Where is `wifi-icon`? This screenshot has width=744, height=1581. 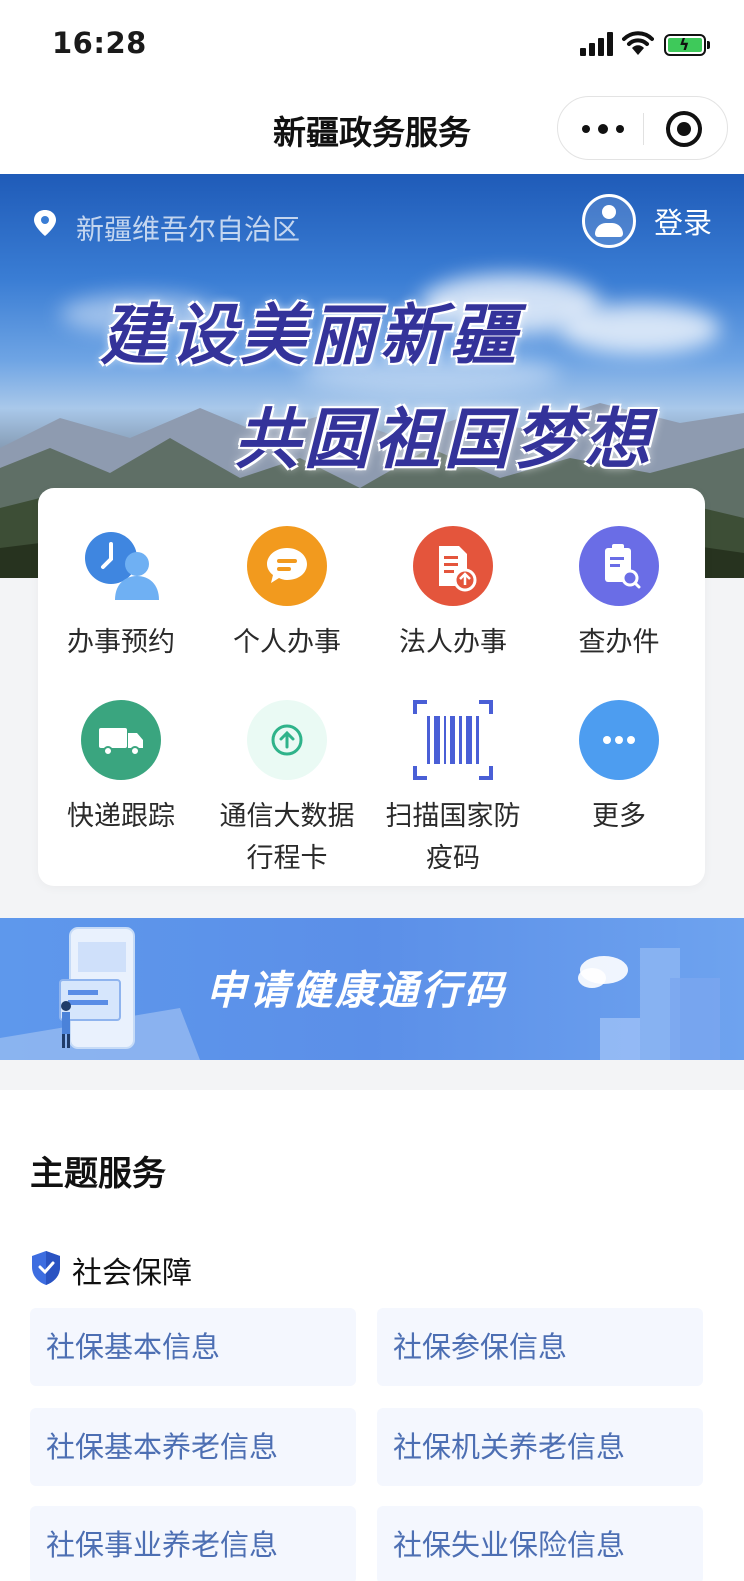 wifi-icon is located at coordinates (638, 43).